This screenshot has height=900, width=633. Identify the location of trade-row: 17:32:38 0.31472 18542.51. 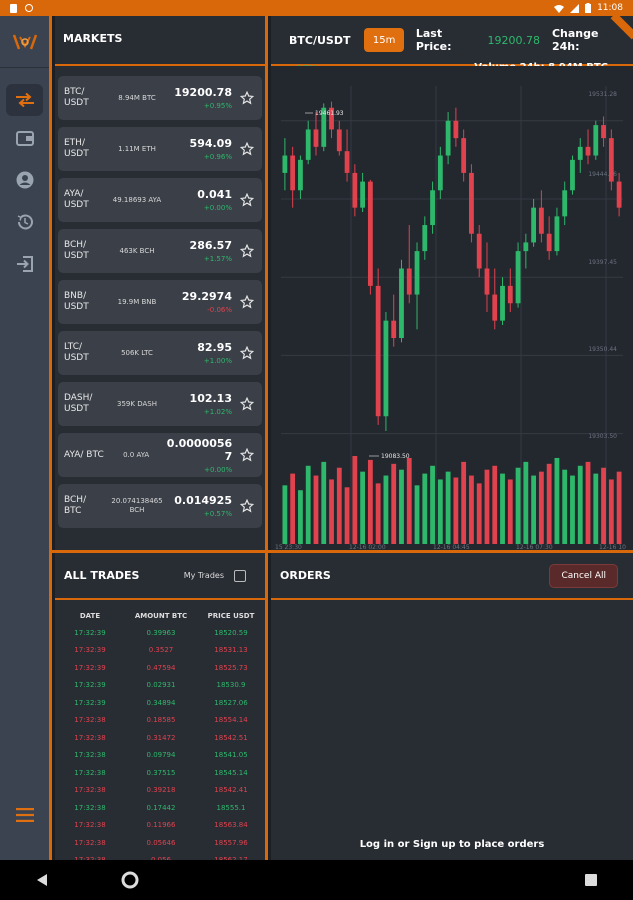
(160, 738).